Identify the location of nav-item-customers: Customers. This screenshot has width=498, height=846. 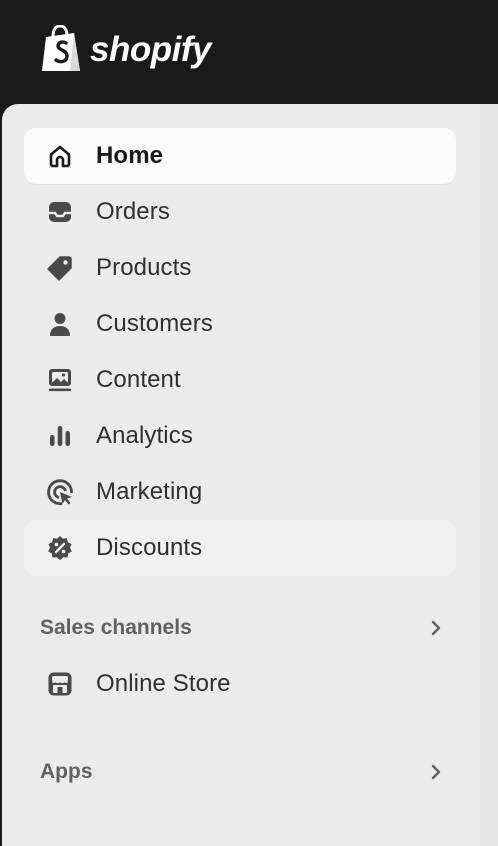
(240, 324).